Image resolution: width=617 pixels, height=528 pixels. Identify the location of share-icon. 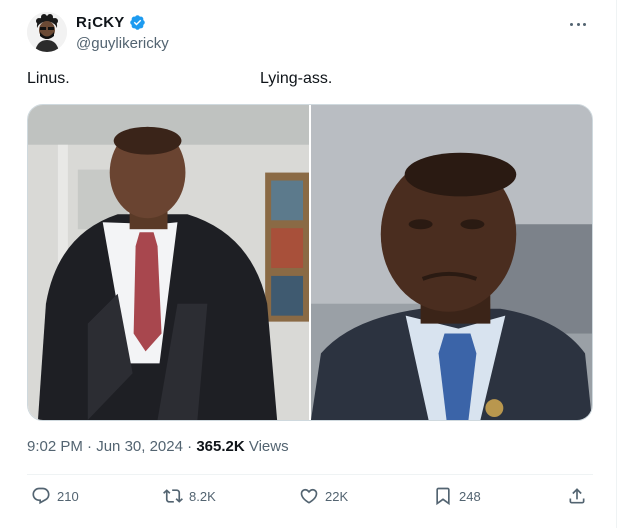
(577, 496).